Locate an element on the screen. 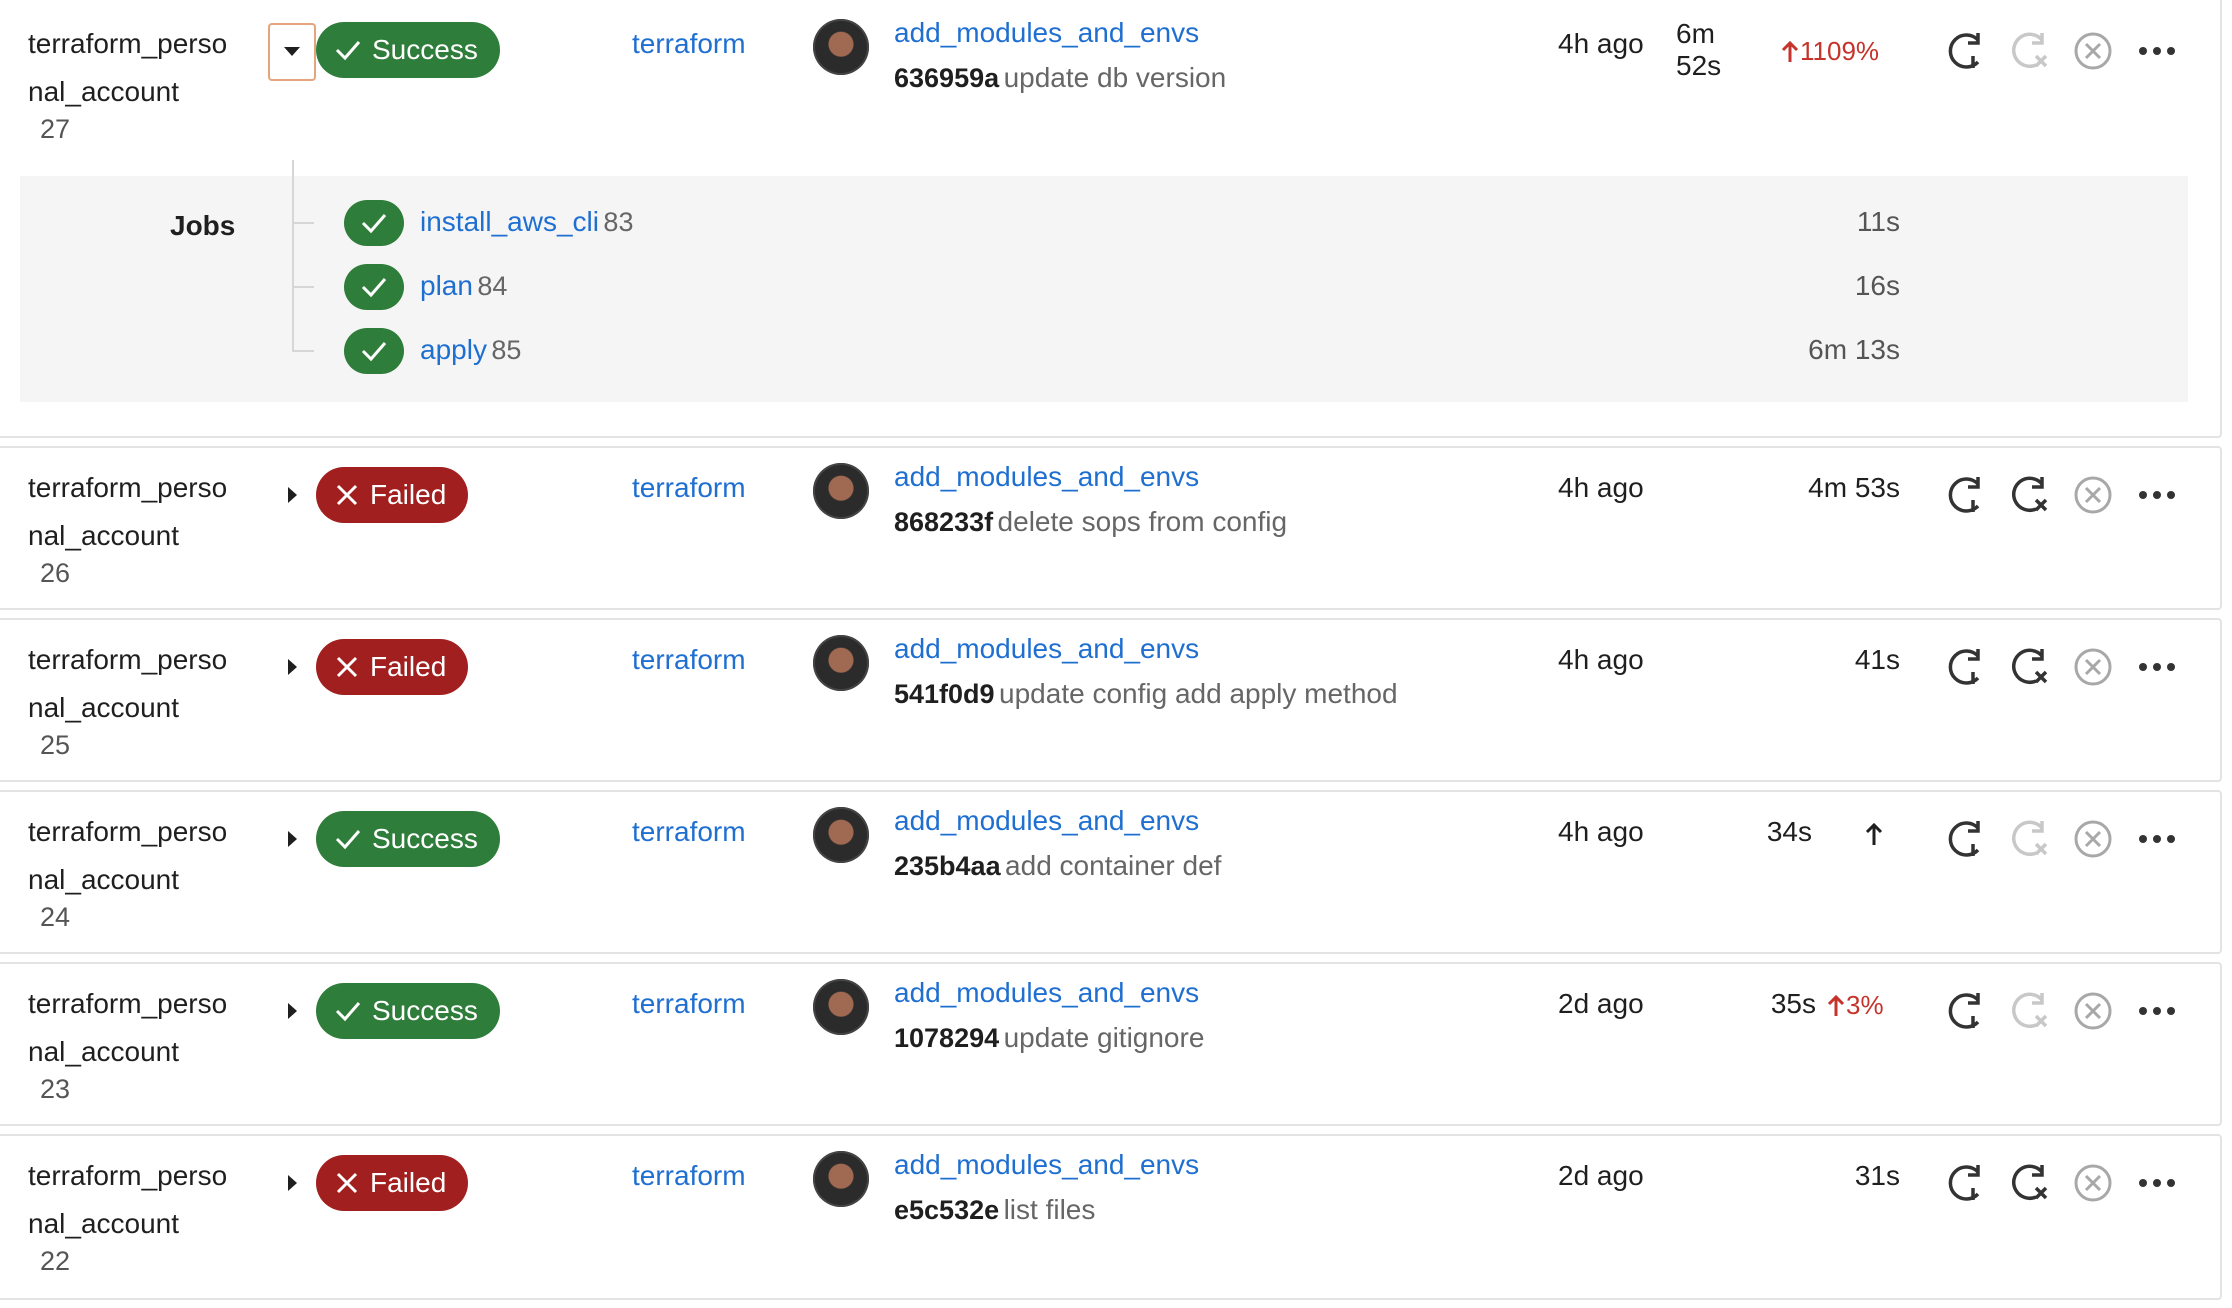  job-name: plan is located at coordinates (446, 285).